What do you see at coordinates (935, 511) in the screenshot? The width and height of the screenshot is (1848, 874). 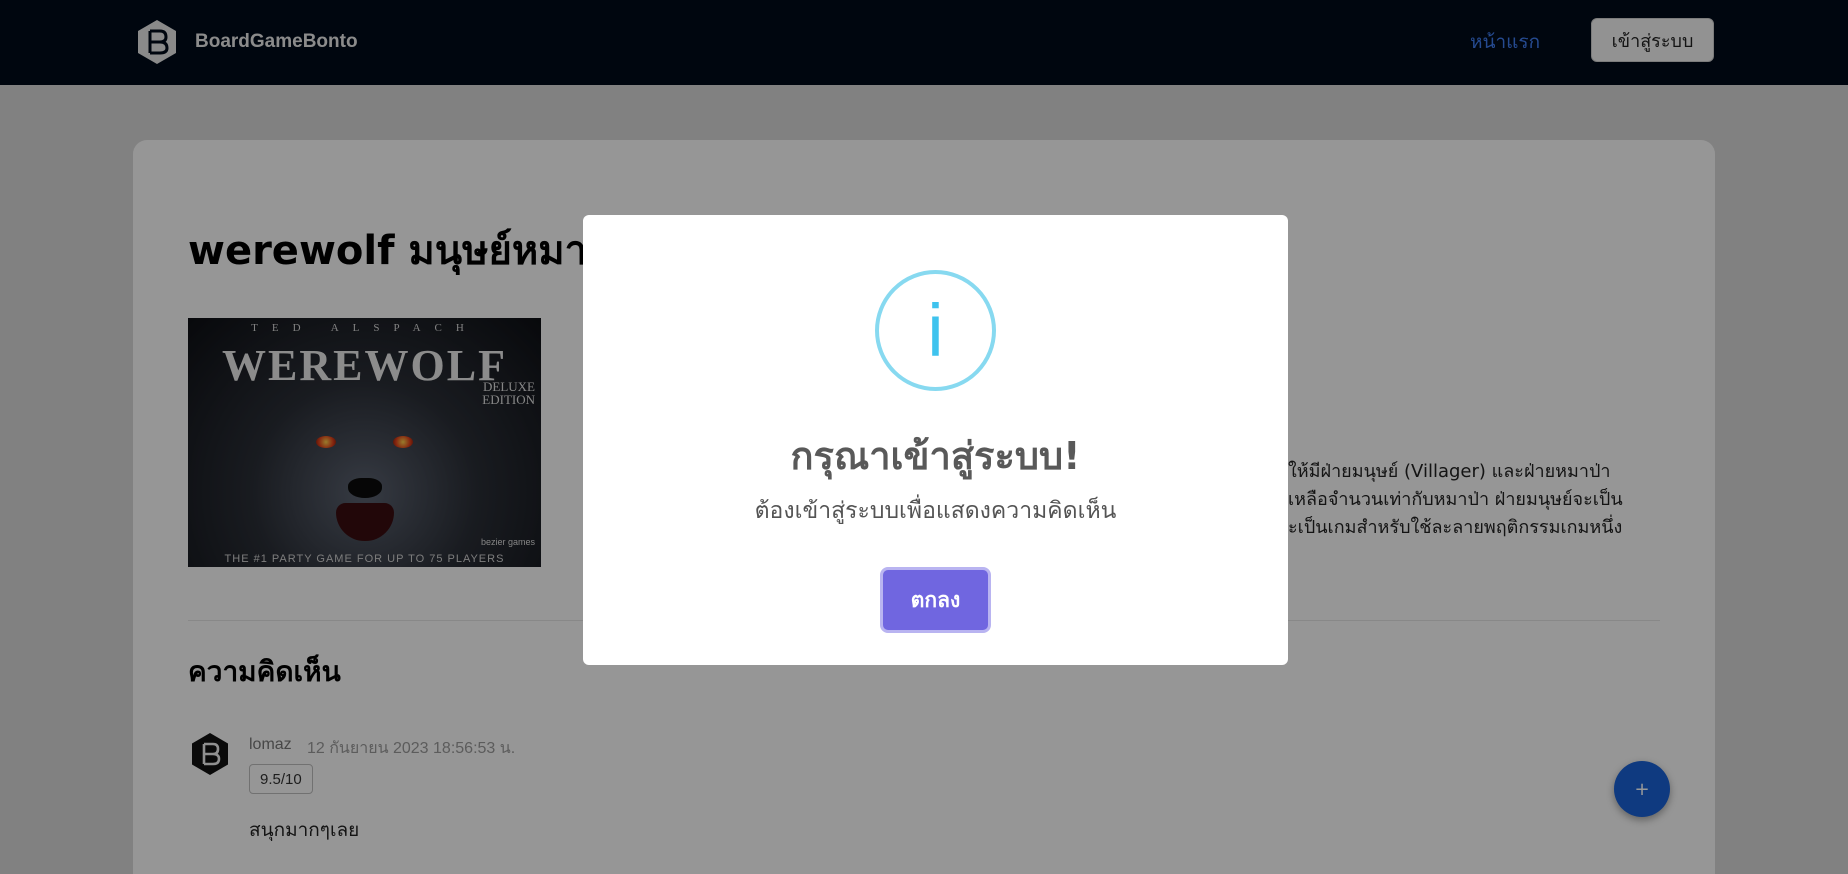 I see `dialog-message: ต้องเข้าสู่ระบบเพื่อแสดงความคิดเห็น` at bounding box center [935, 511].